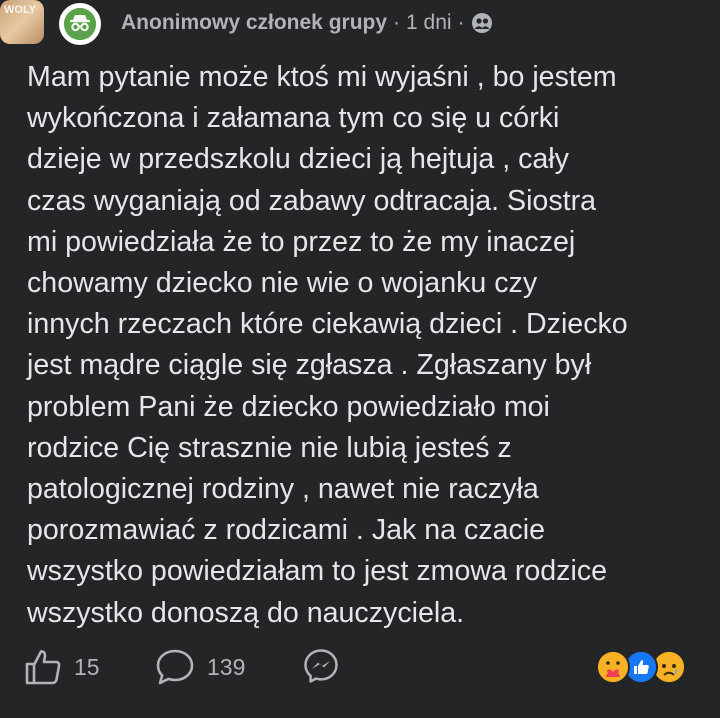 The height and width of the screenshot is (718, 720). Describe the element at coordinates (20, 10) in the screenshot. I see `group-thumbnail-text: WOLY` at that location.